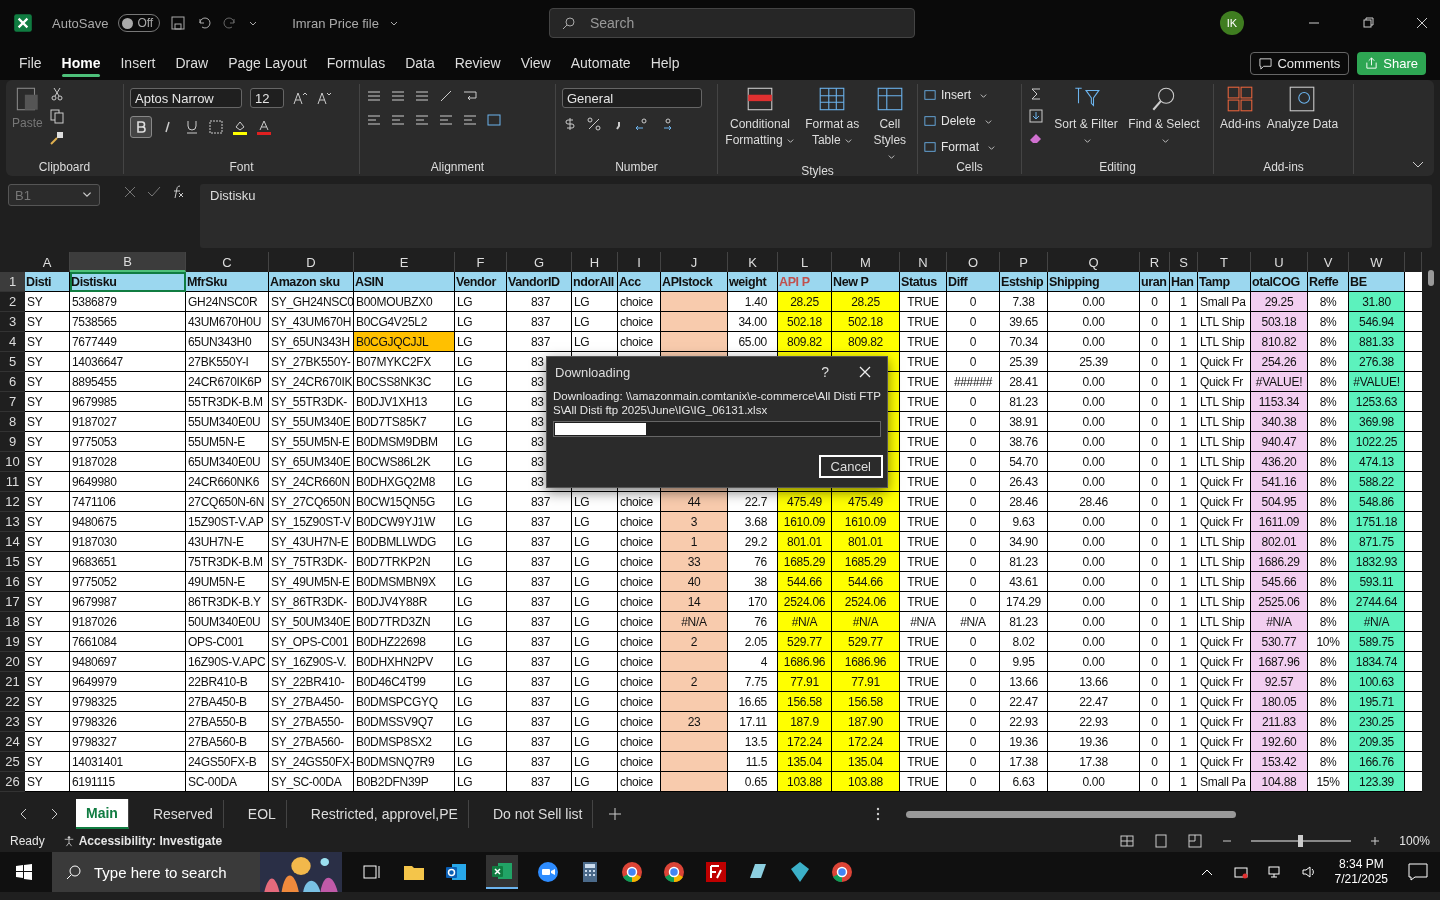 This screenshot has height=900, width=1440. Describe the element at coordinates (1036, 116) in the screenshot. I see `fill-icon` at that location.